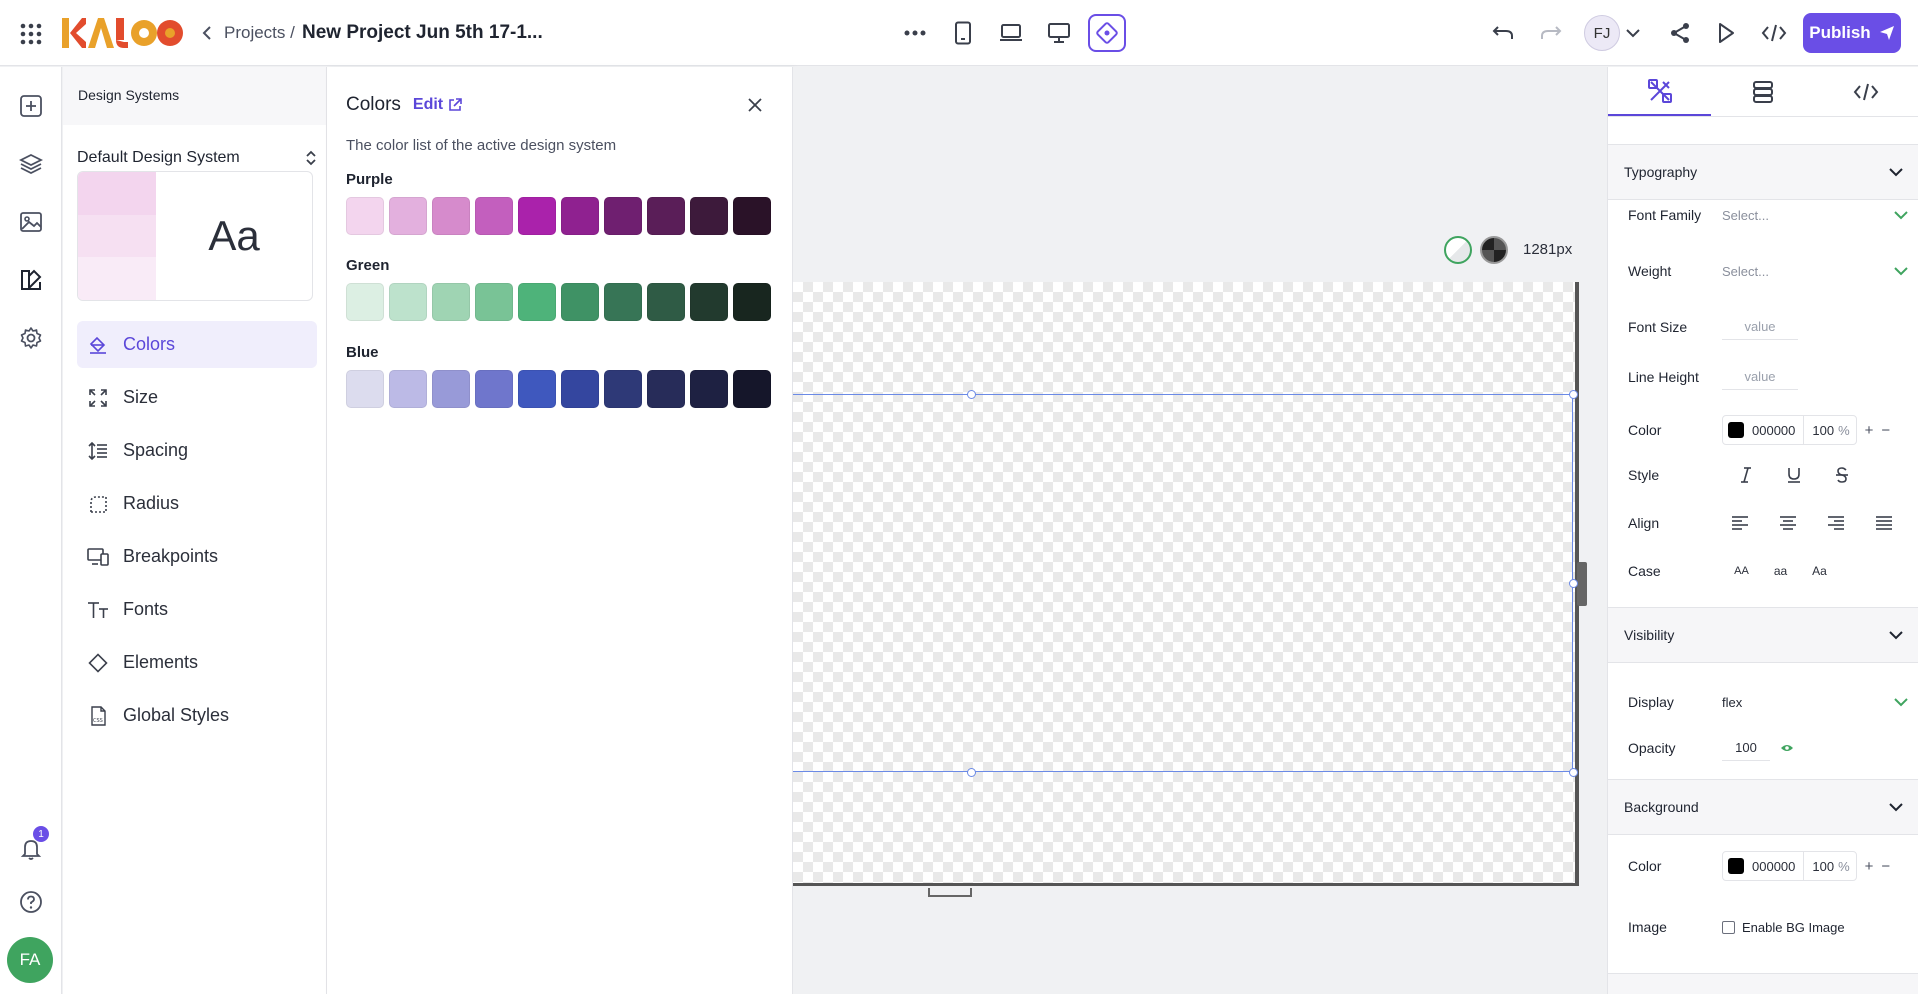  I want to click on nav-item-colors: Colors, so click(197, 344).